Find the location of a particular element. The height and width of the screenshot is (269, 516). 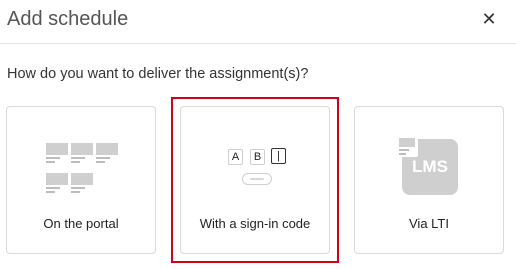

option-label-sign-in-code: With a sign-in code is located at coordinates (255, 223).